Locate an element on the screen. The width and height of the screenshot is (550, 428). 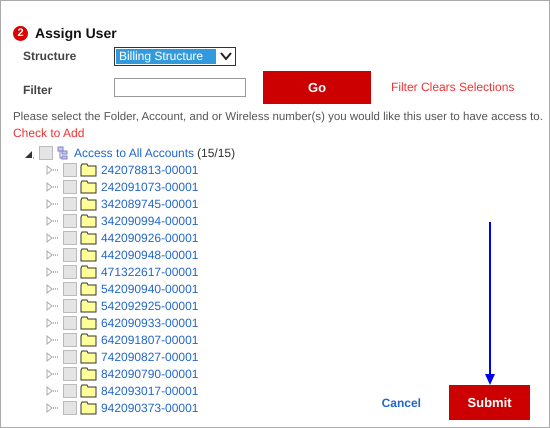
account-link: 442090926-00001 is located at coordinates (149, 237).